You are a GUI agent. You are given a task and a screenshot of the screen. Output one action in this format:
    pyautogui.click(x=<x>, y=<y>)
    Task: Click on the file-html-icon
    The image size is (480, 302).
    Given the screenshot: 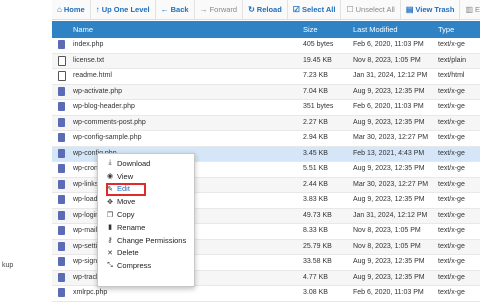 What is the action you would take?
    pyautogui.click(x=62, y=76)
    